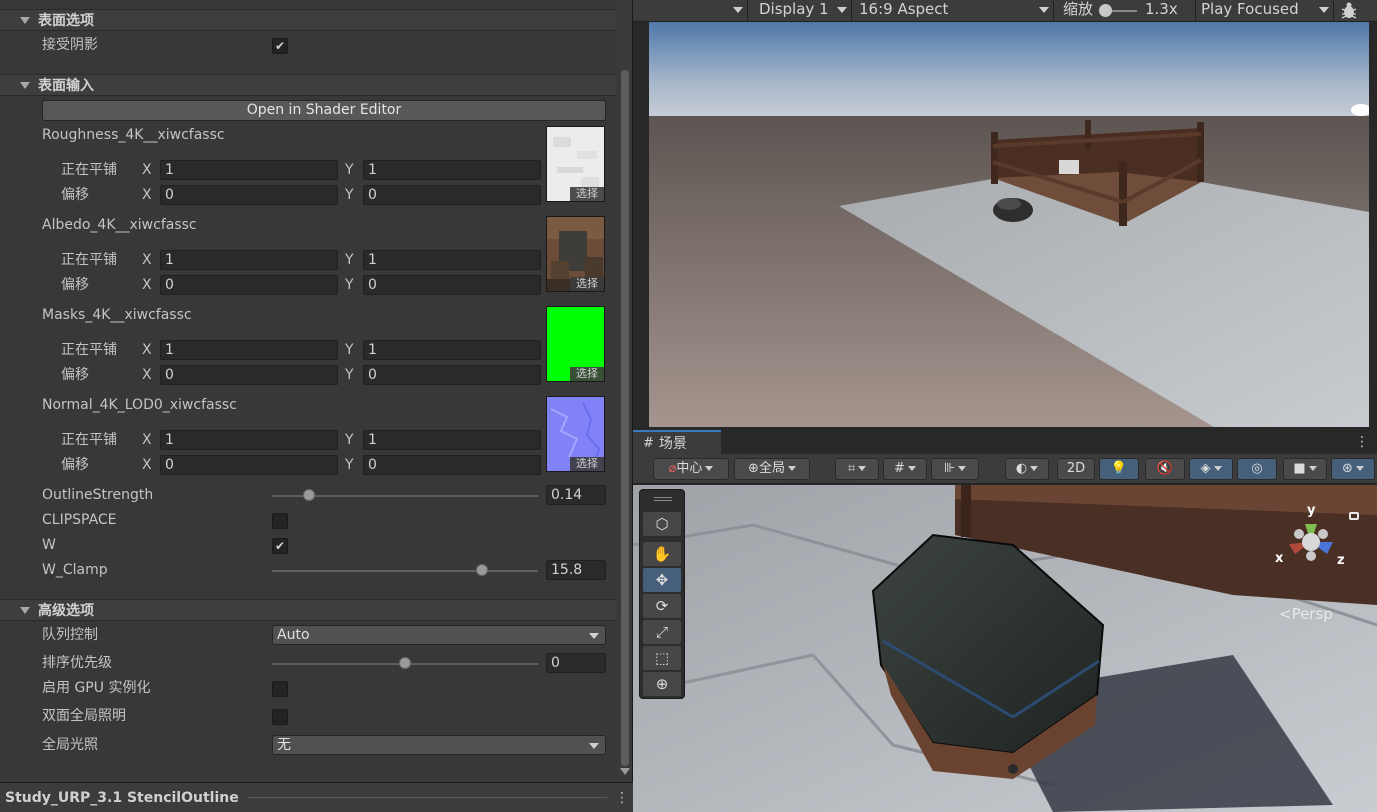 This screenshot has width=1377, height=812. Describe the element at coordinates (625, 418) in the screenshot. I see `scrollbar-thumb` at that location.